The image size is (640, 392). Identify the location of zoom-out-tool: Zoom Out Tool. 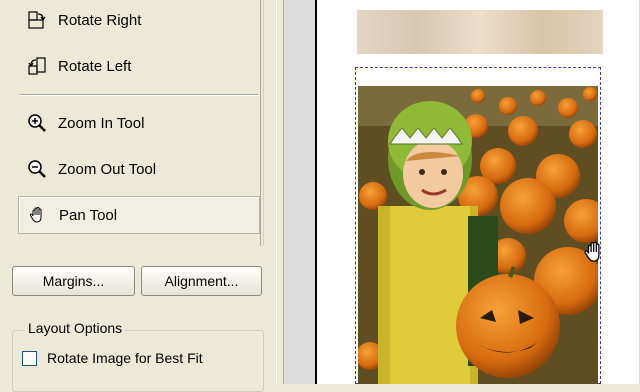
(138, 169).